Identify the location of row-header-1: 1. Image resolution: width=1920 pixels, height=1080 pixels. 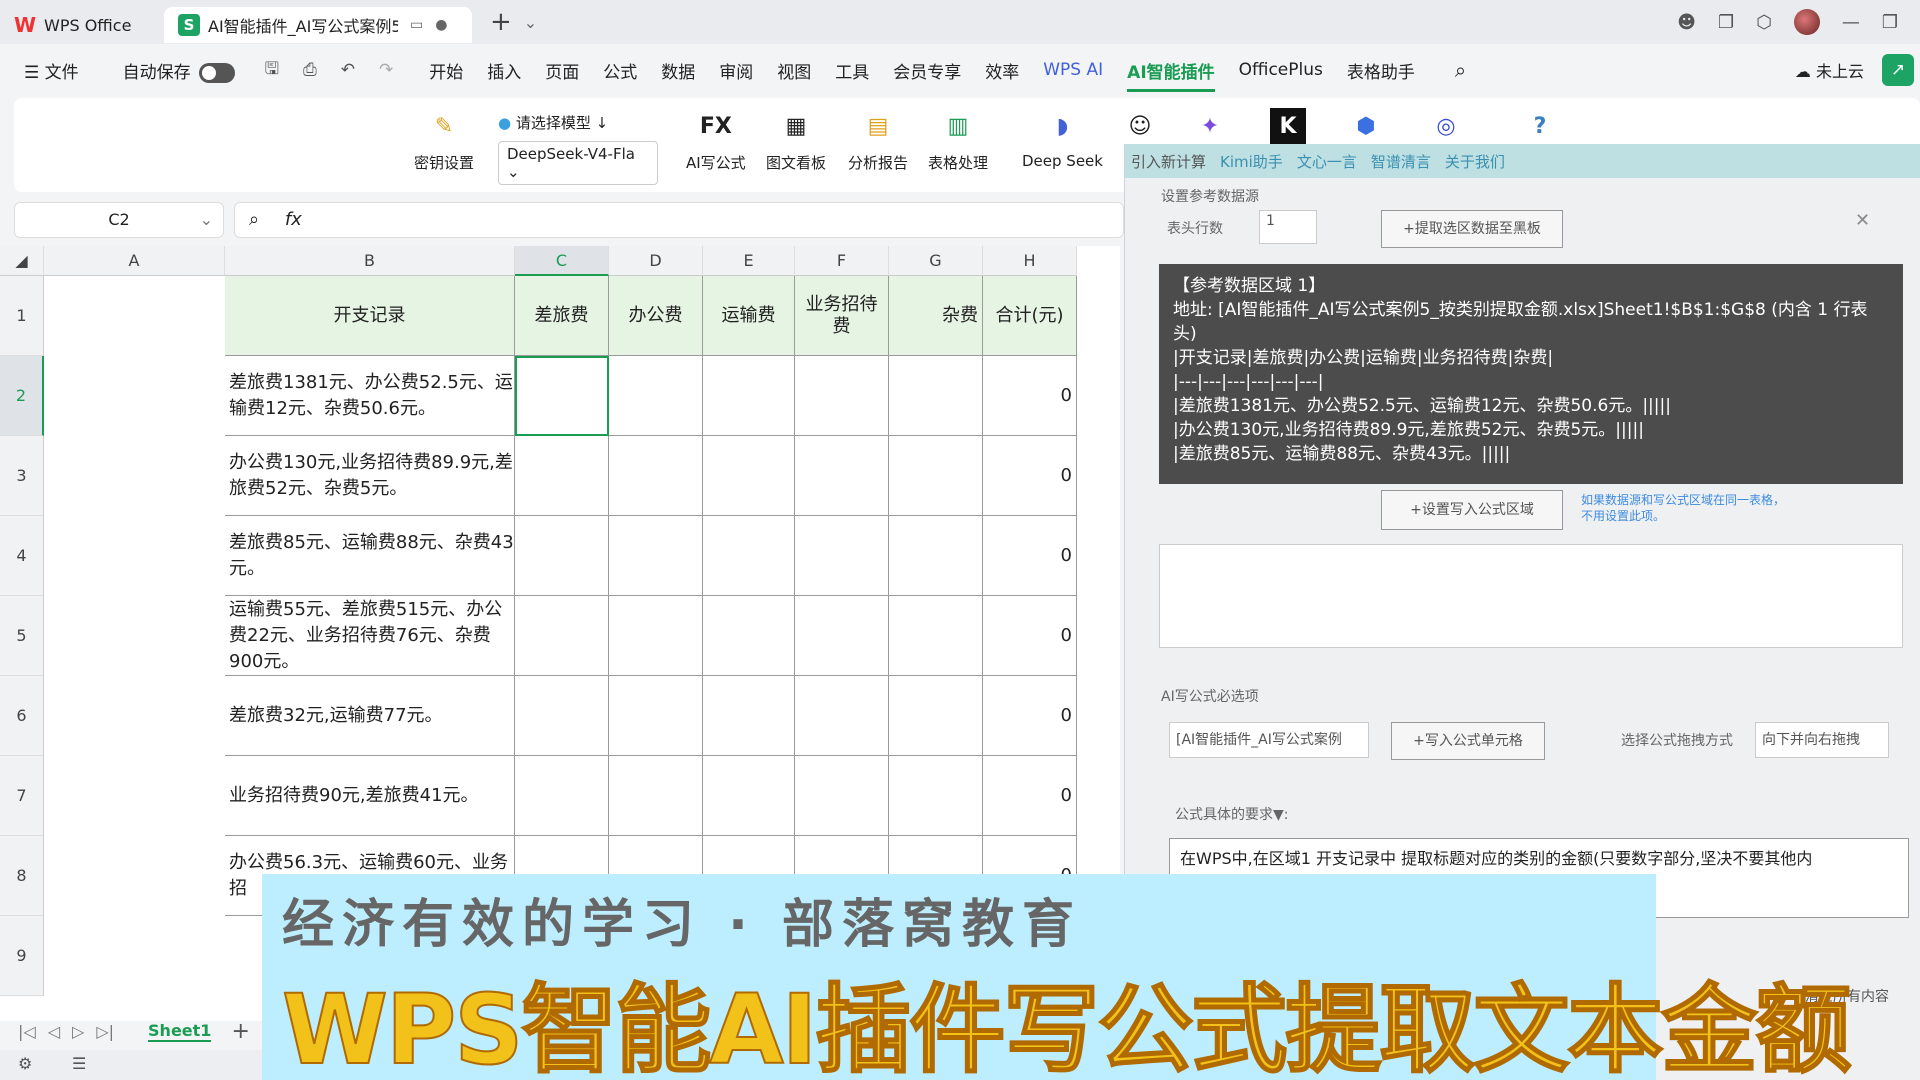
(22, 316).